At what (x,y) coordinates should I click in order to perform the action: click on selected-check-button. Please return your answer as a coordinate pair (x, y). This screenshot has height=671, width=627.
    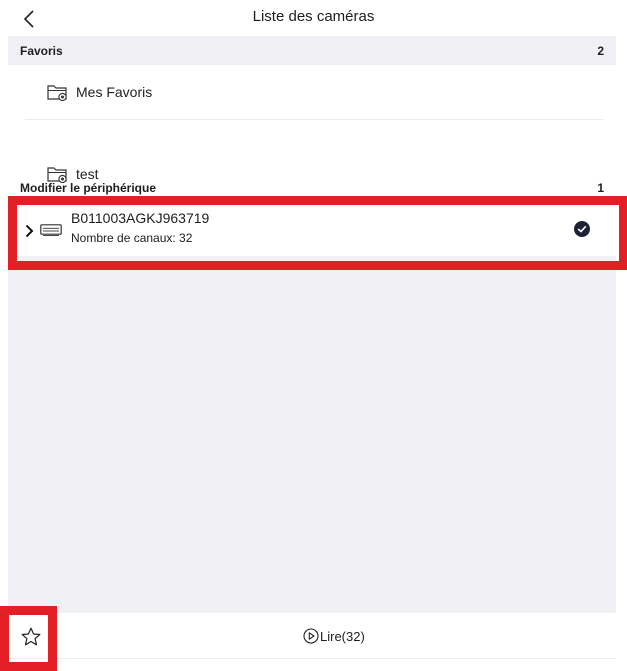
    Looking at the image, I should click on (582, 229).